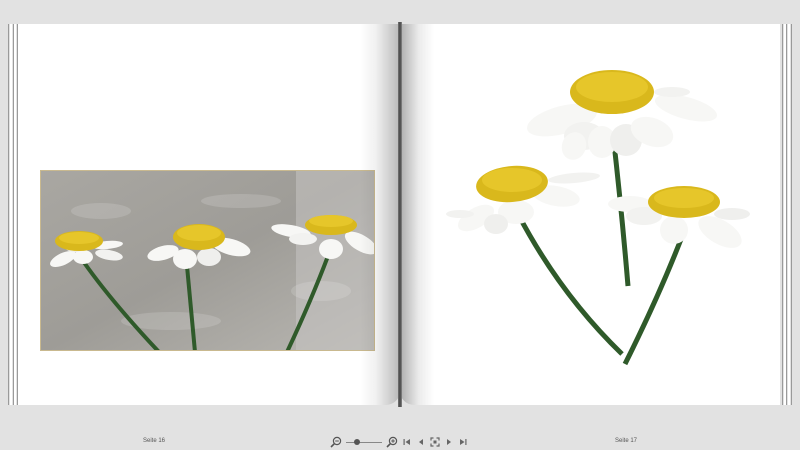 Image resolution: width=800 pixels, height=450 pixels. What do you see at coordinates (380, 214) in the screenshot?
I see `left-page-fold-shadow` at bounding box center [380, 214].